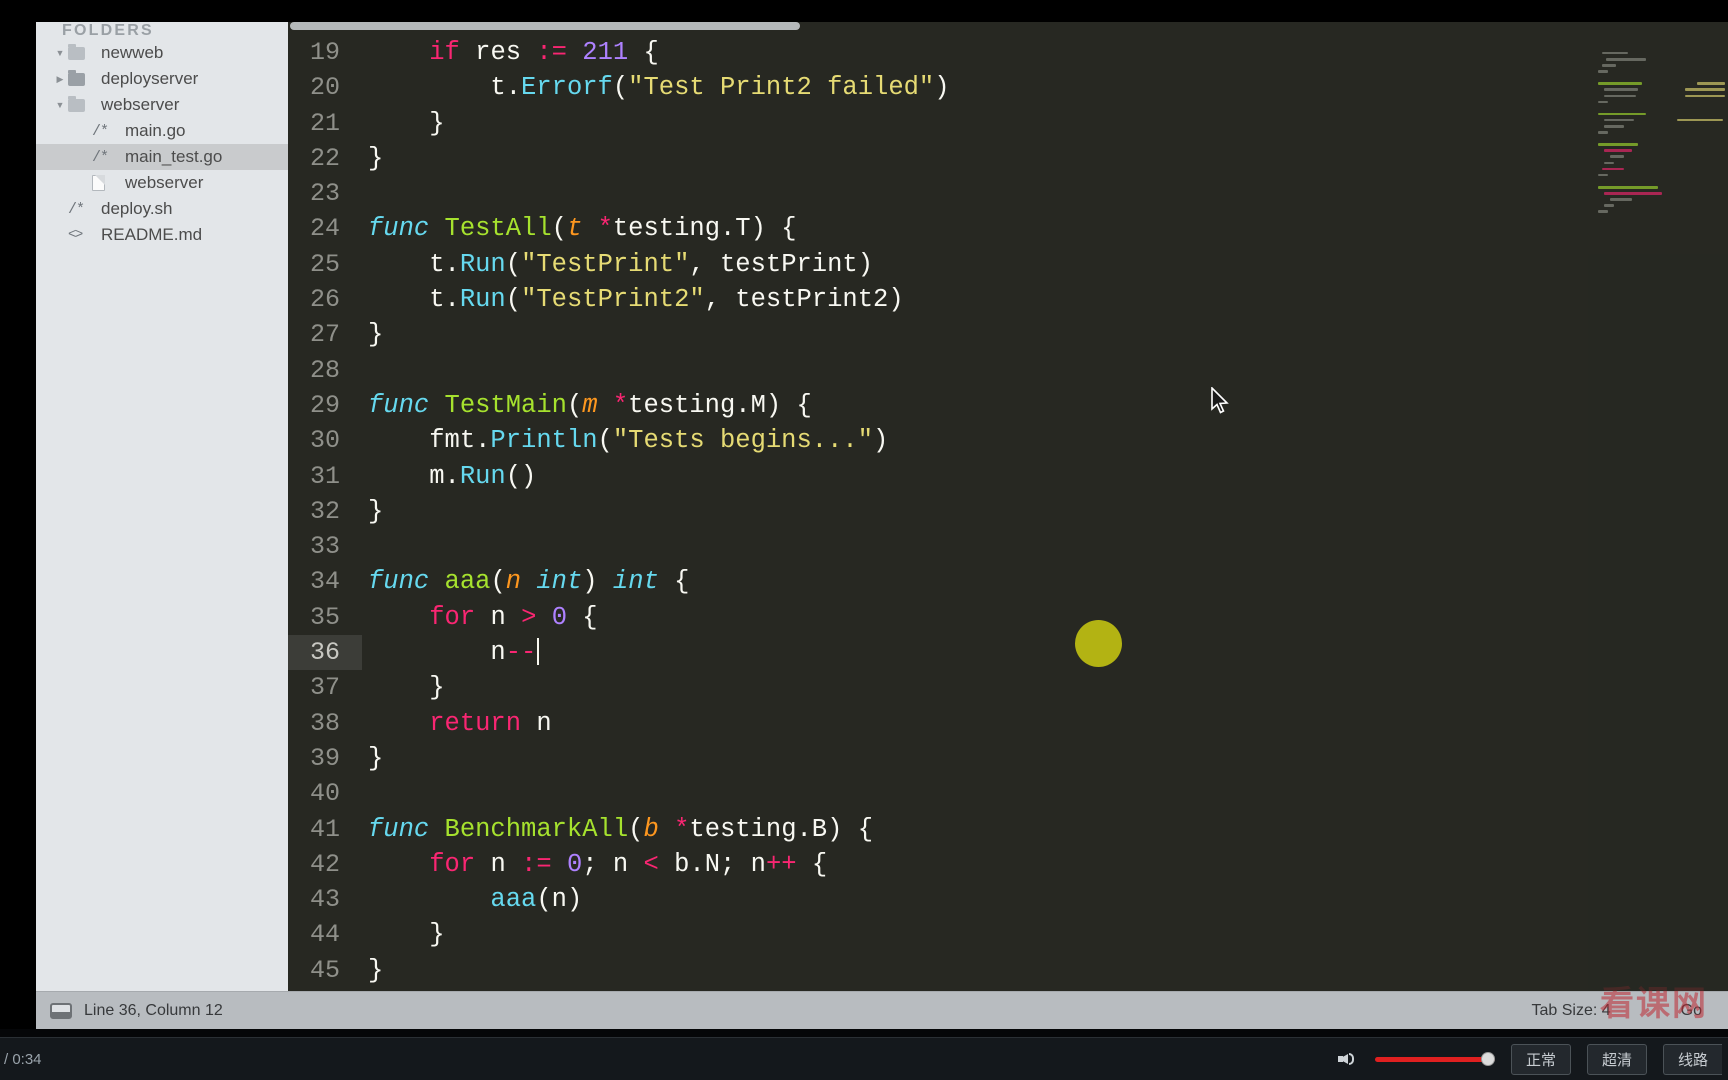  Describe the element at coordinates (324, 194) in the screenshot. I see `line-number: 23` at that location.